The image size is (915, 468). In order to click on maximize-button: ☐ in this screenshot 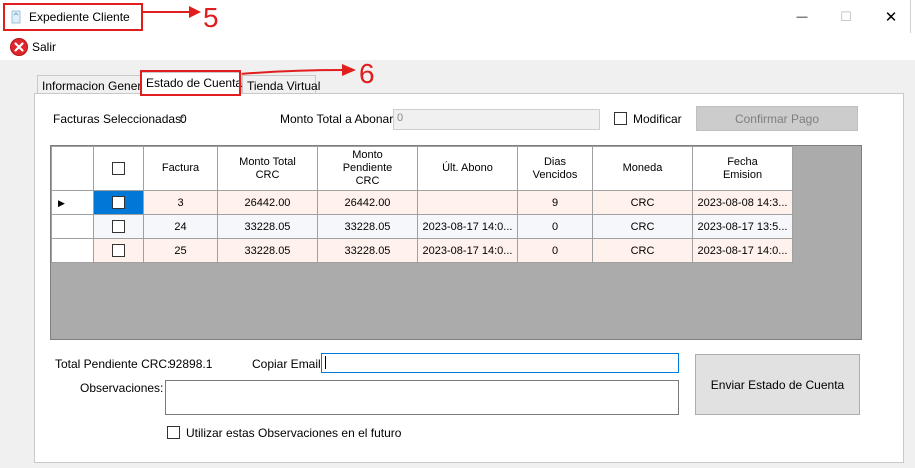, I will do `click(846, 17)`.